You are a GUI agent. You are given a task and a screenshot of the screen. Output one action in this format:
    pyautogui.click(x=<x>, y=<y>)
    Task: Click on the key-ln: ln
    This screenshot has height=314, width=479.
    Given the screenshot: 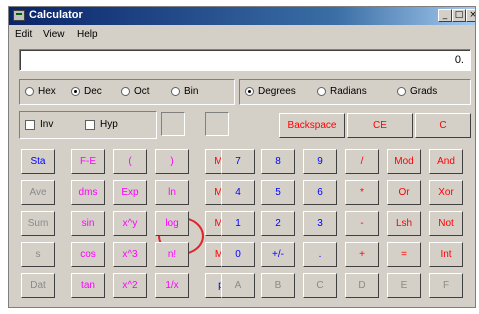 What is the action you would take?
    pyautogui.click(x=172, y=192)
    